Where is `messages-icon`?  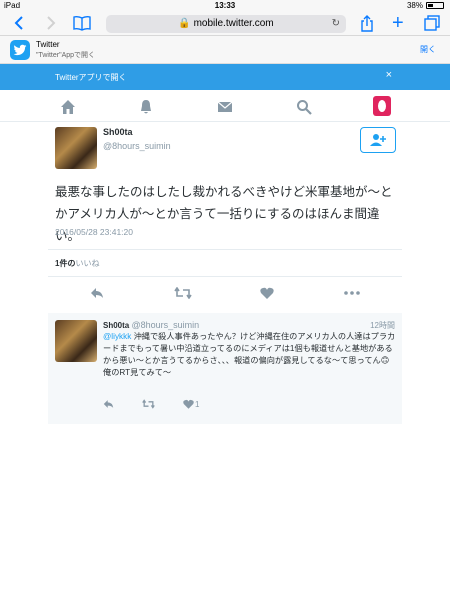
messages-icon is located at coordinates (225, 107).